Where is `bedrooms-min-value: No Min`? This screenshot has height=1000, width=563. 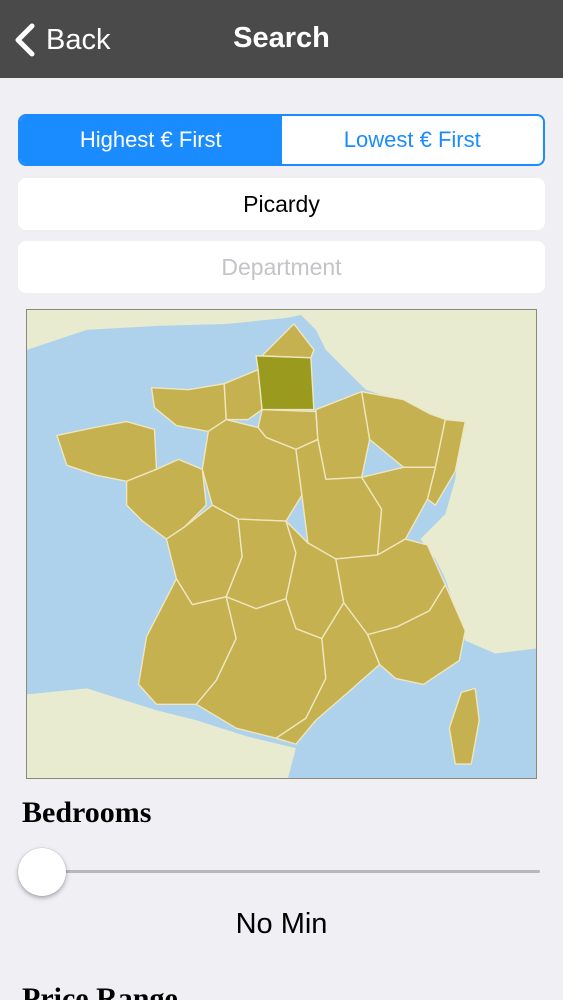
bedrooms-min-value: No Min is located at coordinates (281, 924).